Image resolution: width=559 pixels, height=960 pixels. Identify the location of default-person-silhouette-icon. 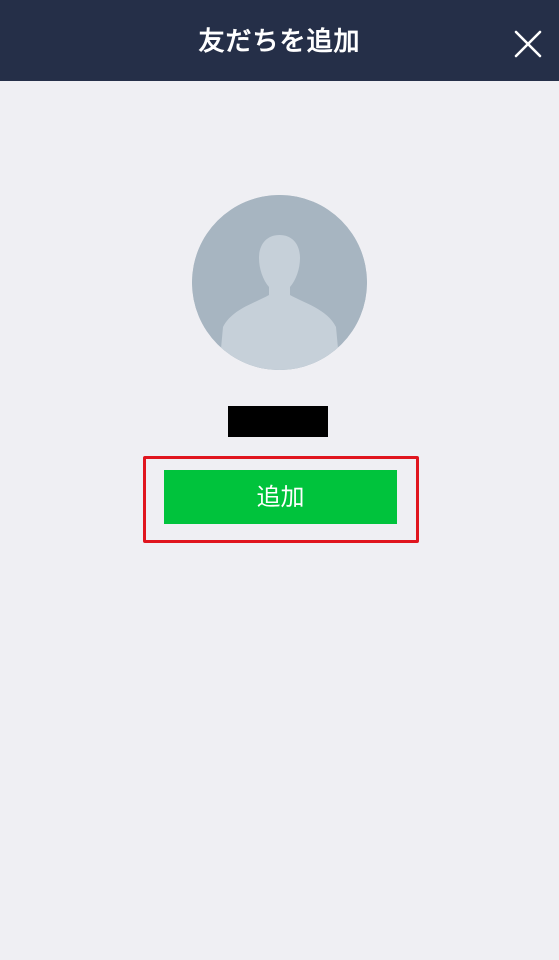
(279, 282).